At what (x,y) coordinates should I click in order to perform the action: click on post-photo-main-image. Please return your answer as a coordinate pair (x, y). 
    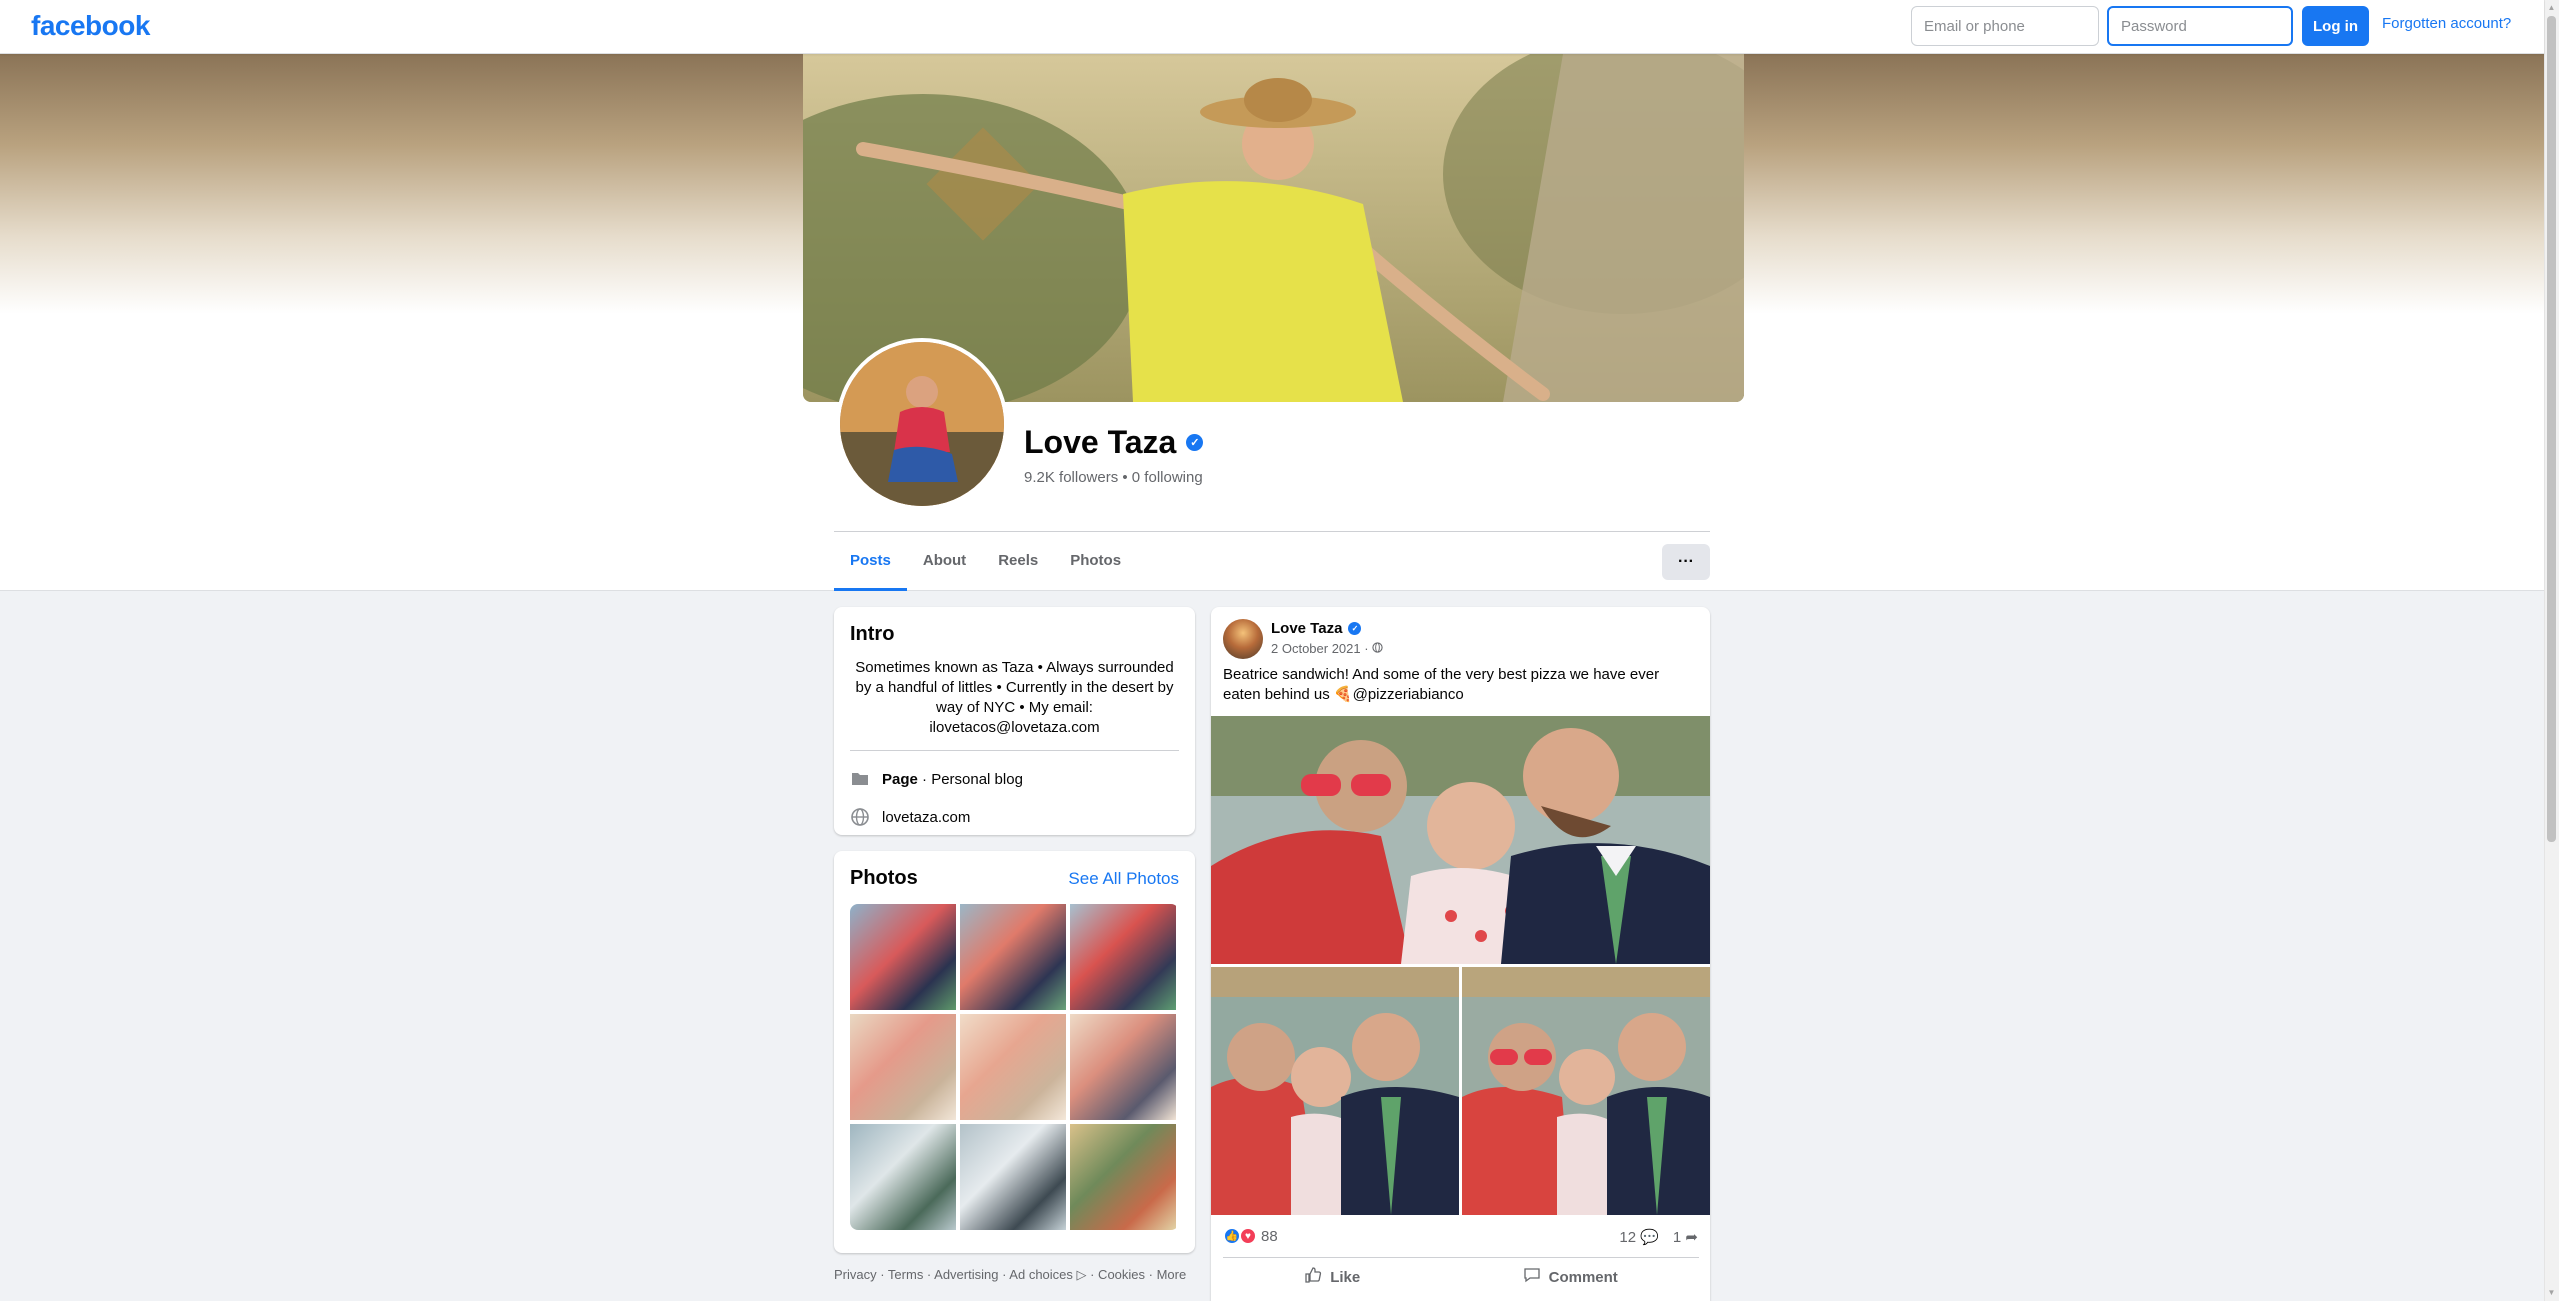
    Looking at the image, I should click on (1460, 840).